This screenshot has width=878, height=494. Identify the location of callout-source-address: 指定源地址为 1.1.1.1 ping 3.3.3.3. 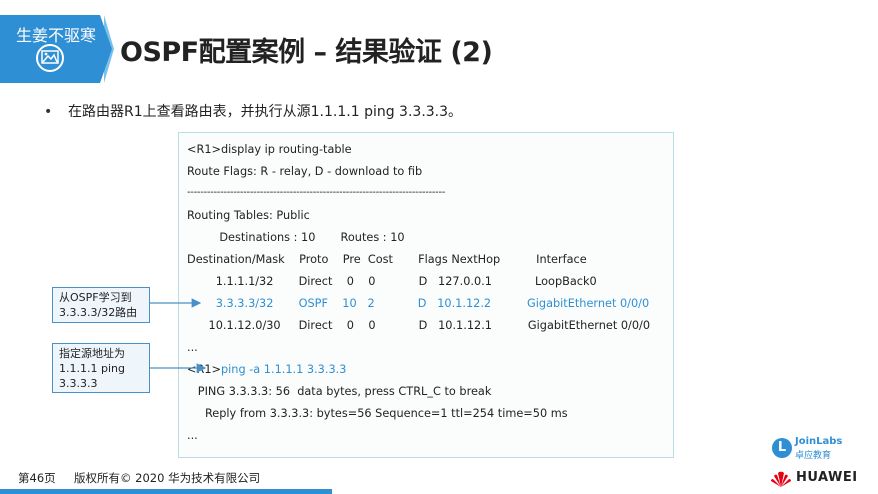
(101, 368).